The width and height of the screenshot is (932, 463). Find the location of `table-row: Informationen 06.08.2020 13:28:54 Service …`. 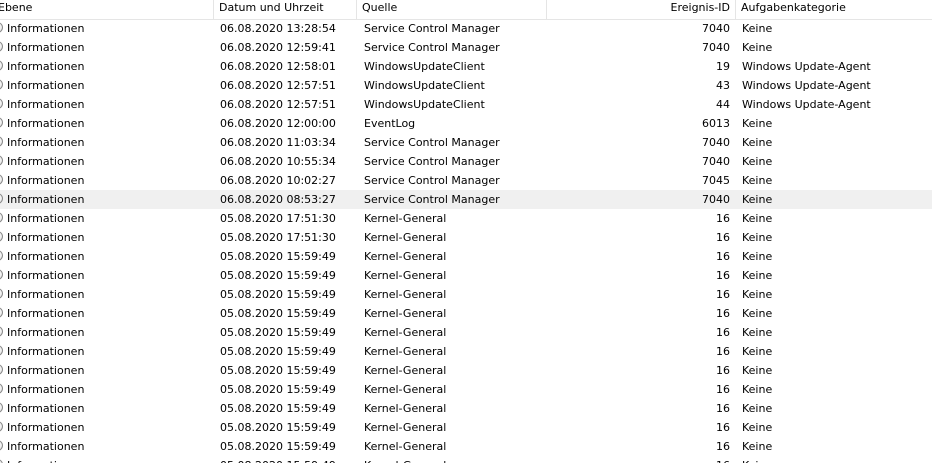

table-row: Informationen 06.08.2020 13:28:54 Service … is located at coordinates (466, 28).